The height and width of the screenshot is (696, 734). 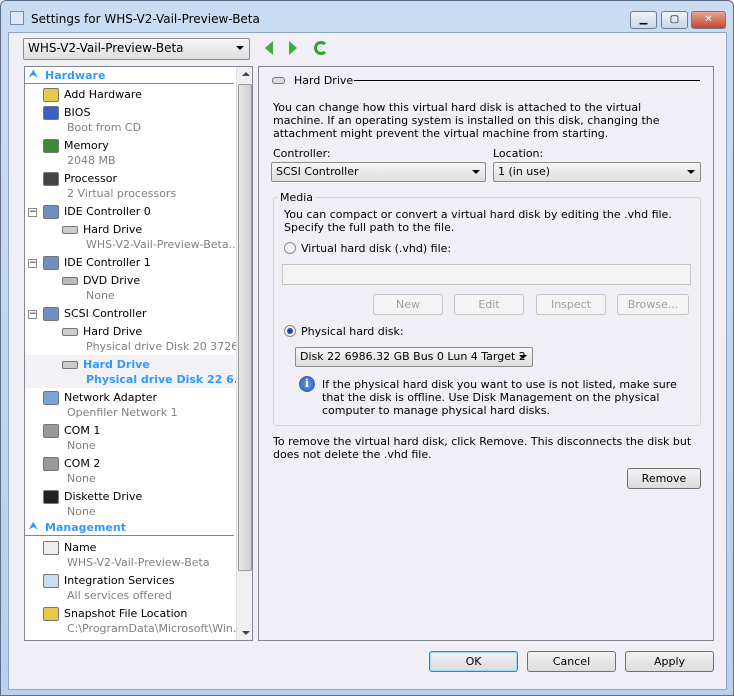 What do you see at coordinates (106, 48) in the screenshot?
I see `vm-selector-value: WHS-V2-Vail-Preview-Beta` at bounding box center [106, 48].